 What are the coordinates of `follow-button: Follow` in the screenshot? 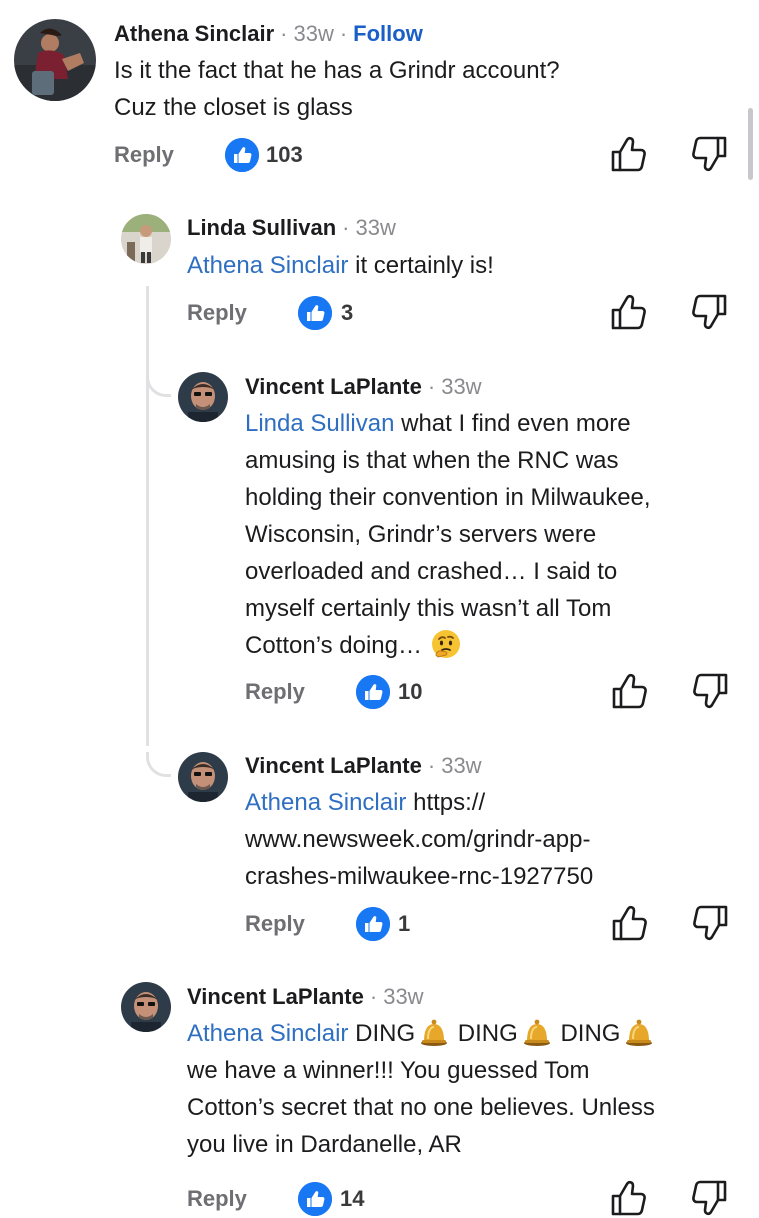 It's located at (388, 33).